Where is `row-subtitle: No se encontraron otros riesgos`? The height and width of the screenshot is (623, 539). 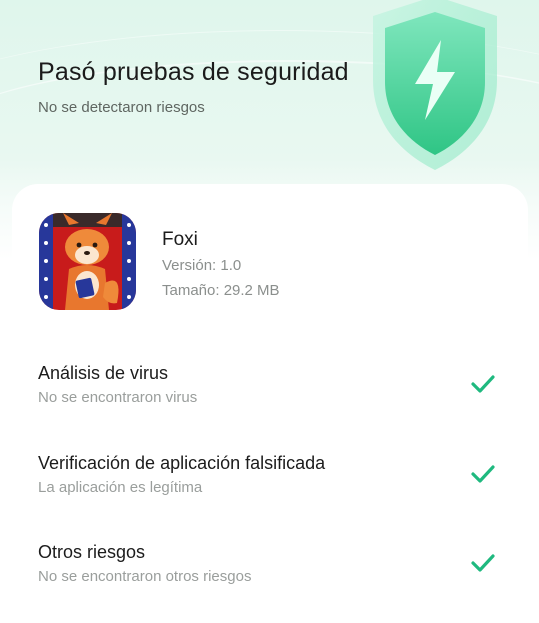 row-subtitle: No se encontraron otros riesgos is located at coordinates (145, 576).